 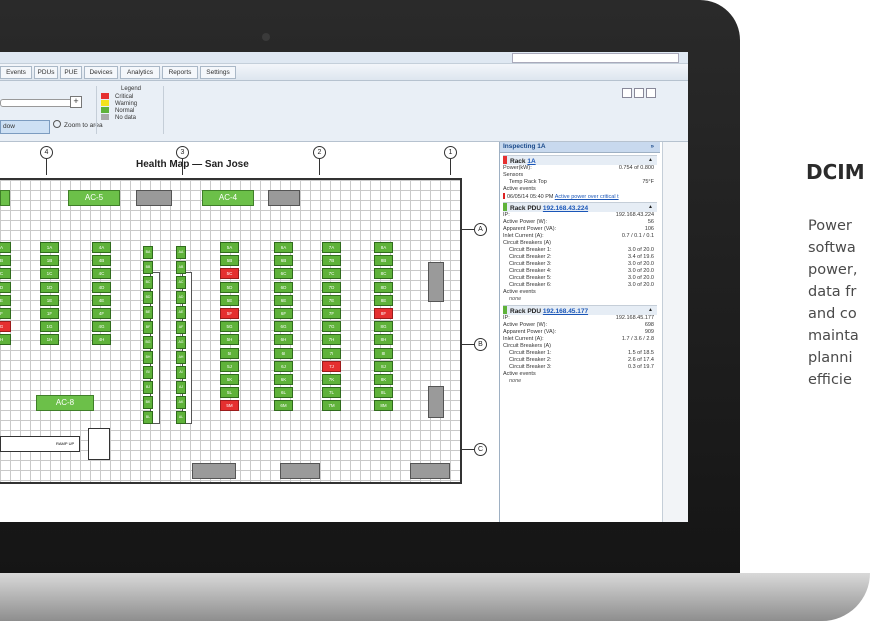 What do you see at coordinates (16, 72) in the screenshot?
I see `tab-events: Events` at bounding box center [16, 72].